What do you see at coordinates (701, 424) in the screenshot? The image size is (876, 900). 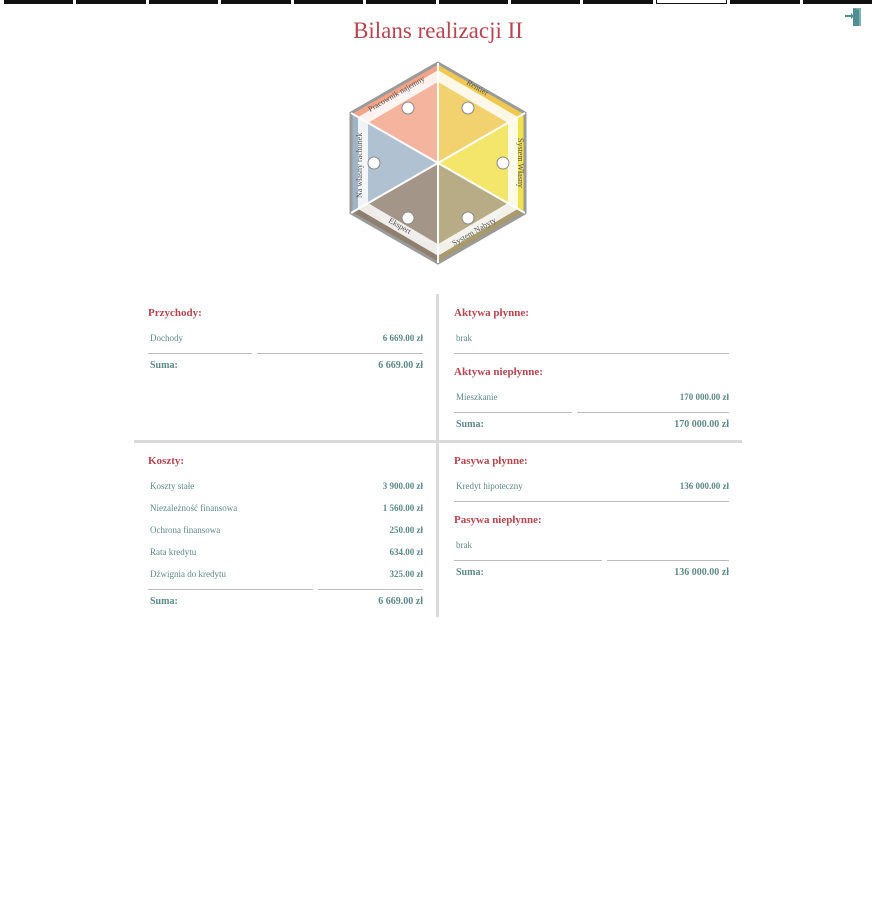 I see `assets-sum-value: 170 000.00 zł` at bounding box center [701, 424].